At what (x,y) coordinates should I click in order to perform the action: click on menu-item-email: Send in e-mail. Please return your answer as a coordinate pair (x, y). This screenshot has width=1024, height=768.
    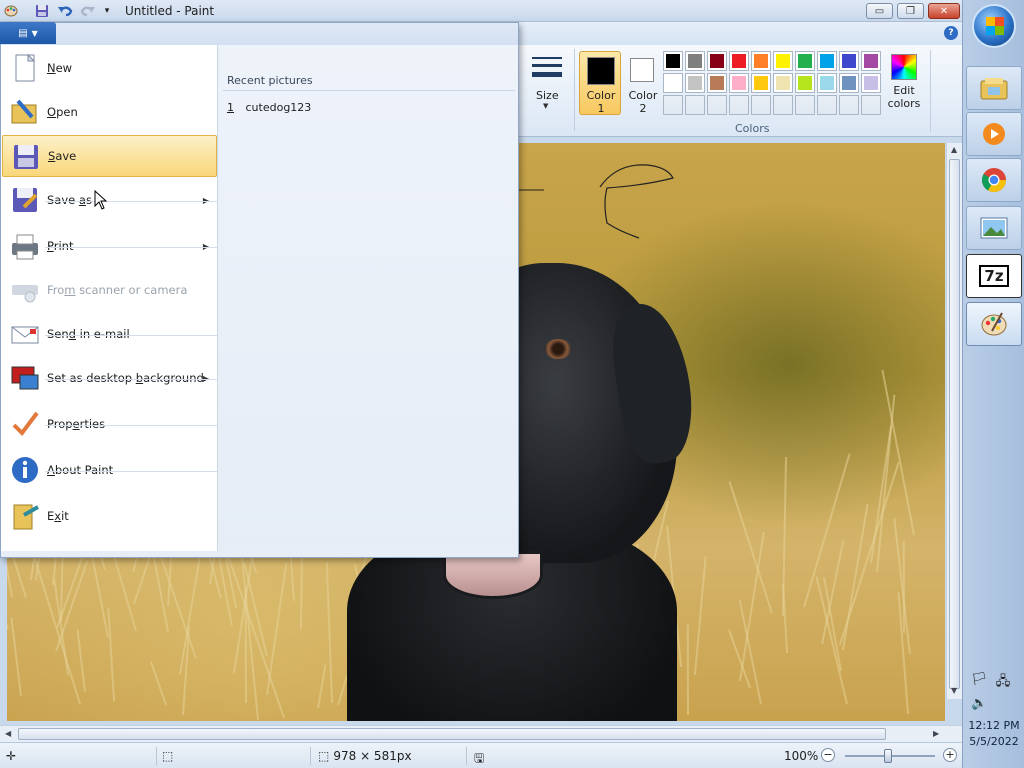
    Looking at the image, I should click on (109, 334).